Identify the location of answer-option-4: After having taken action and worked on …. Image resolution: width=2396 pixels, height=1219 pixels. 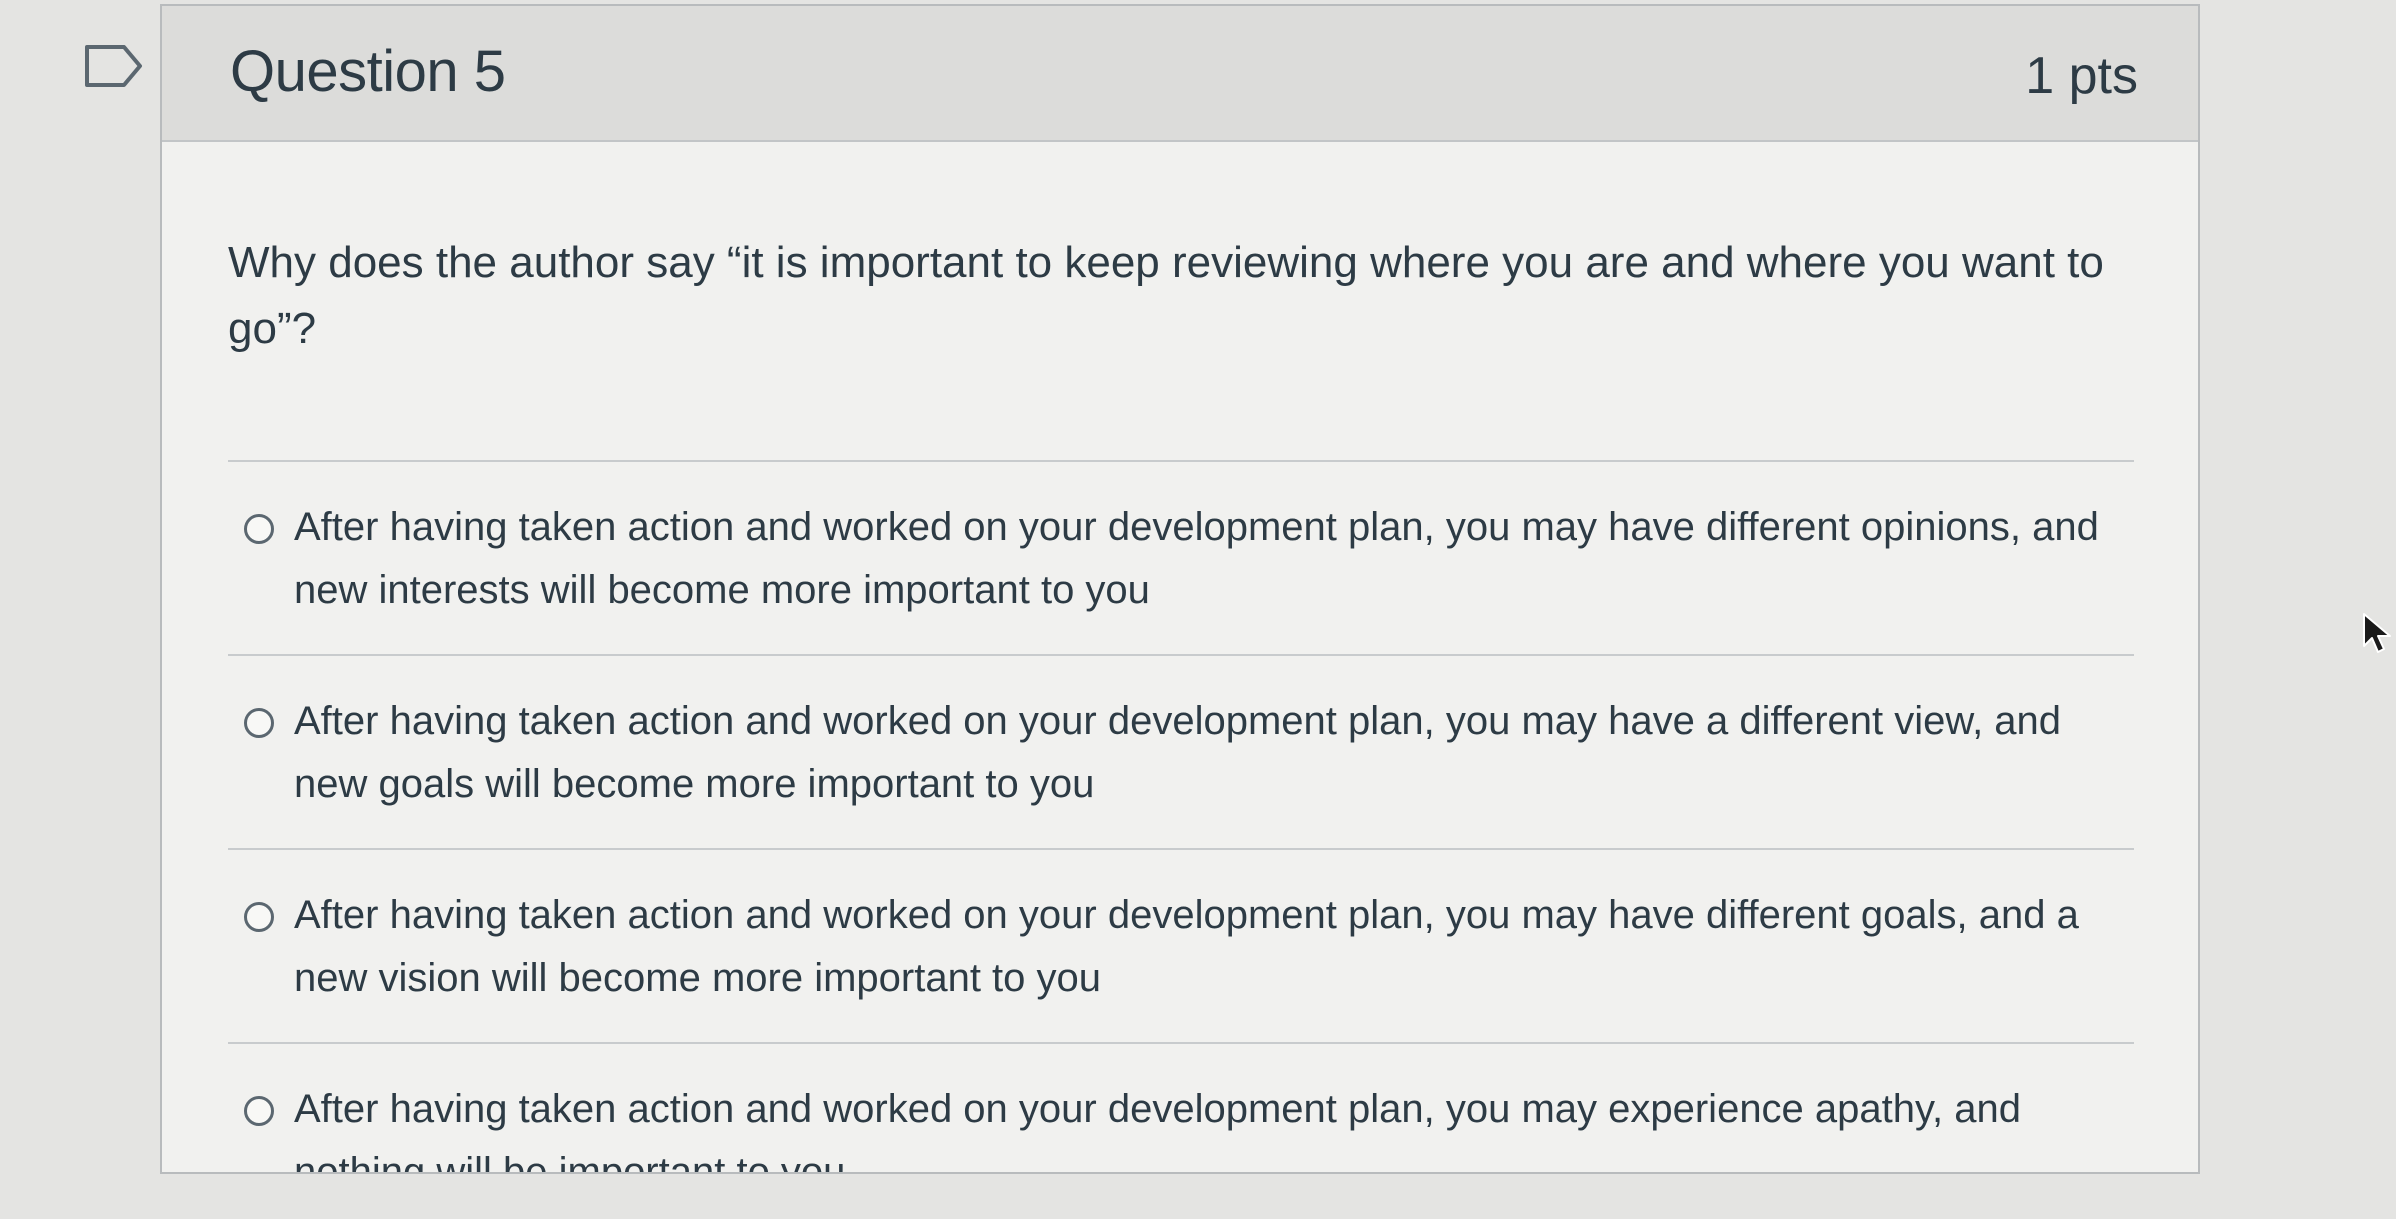
(1181, 1109).